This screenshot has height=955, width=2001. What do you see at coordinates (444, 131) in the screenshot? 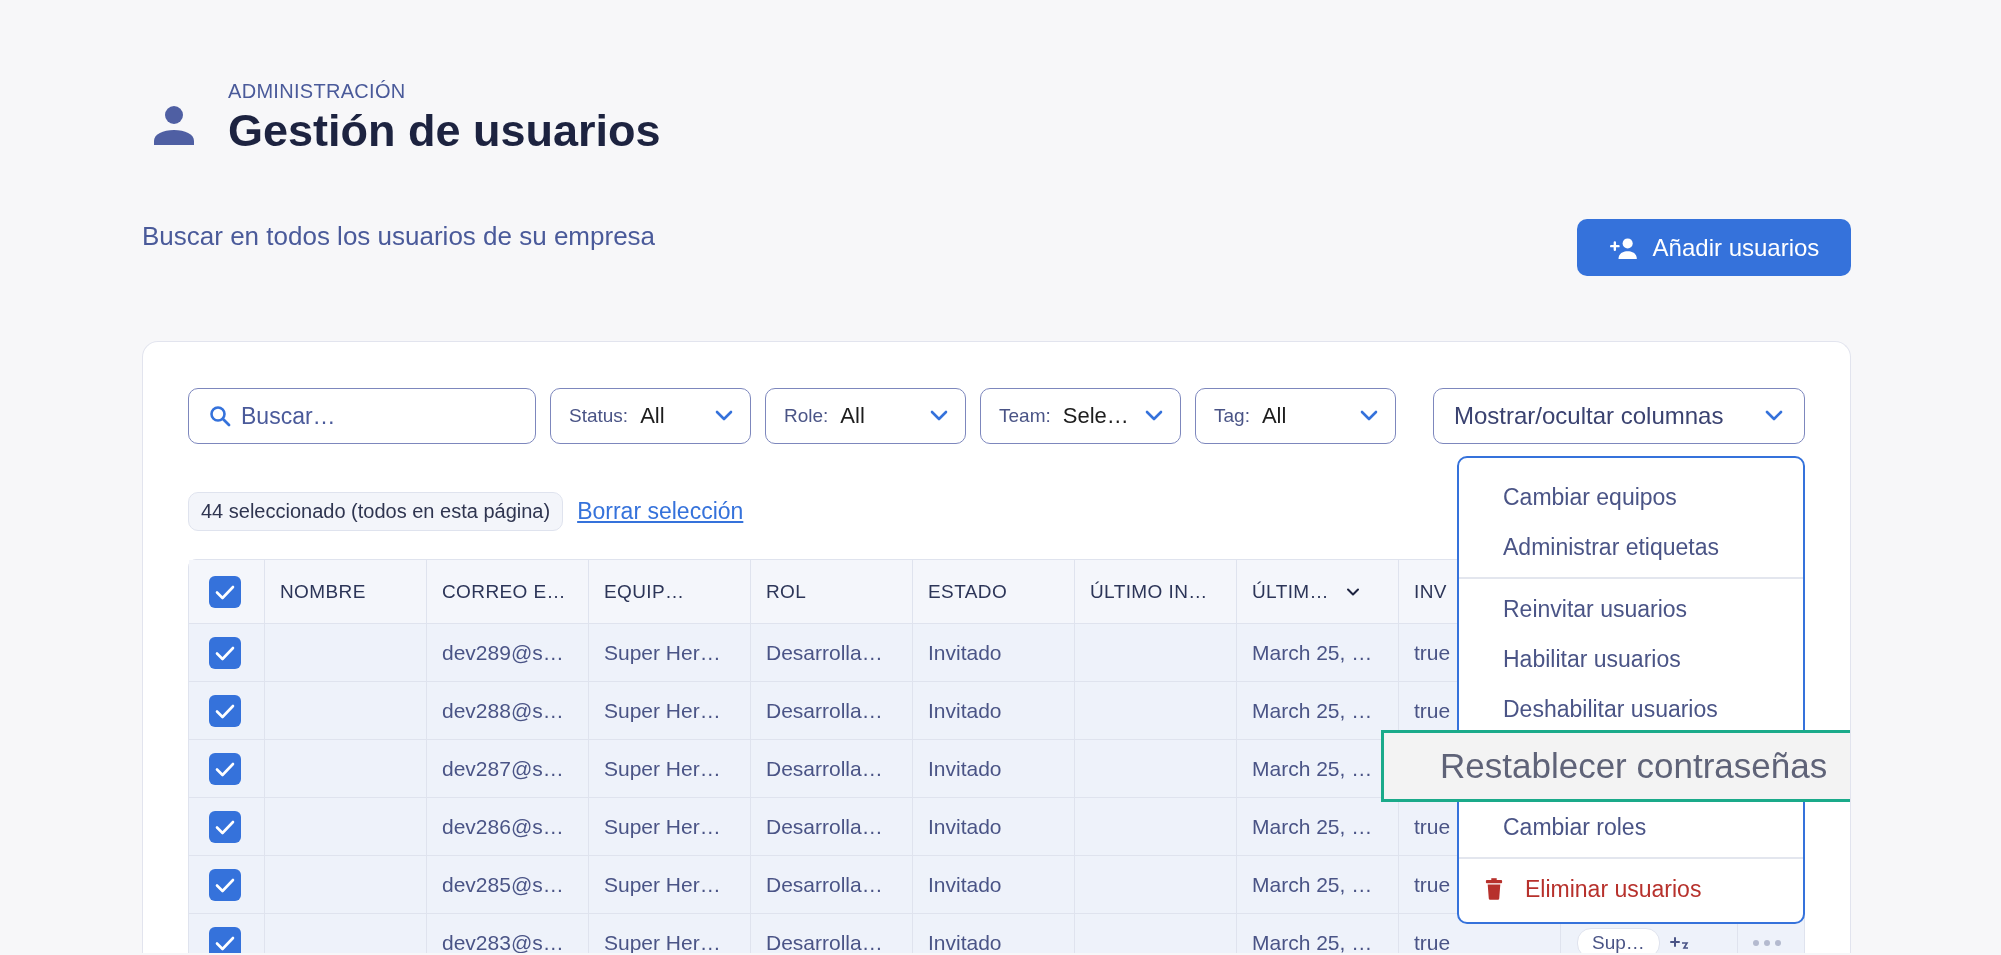
I see `page-title: Gestión de usuarios` at bounding box center [444, 131].